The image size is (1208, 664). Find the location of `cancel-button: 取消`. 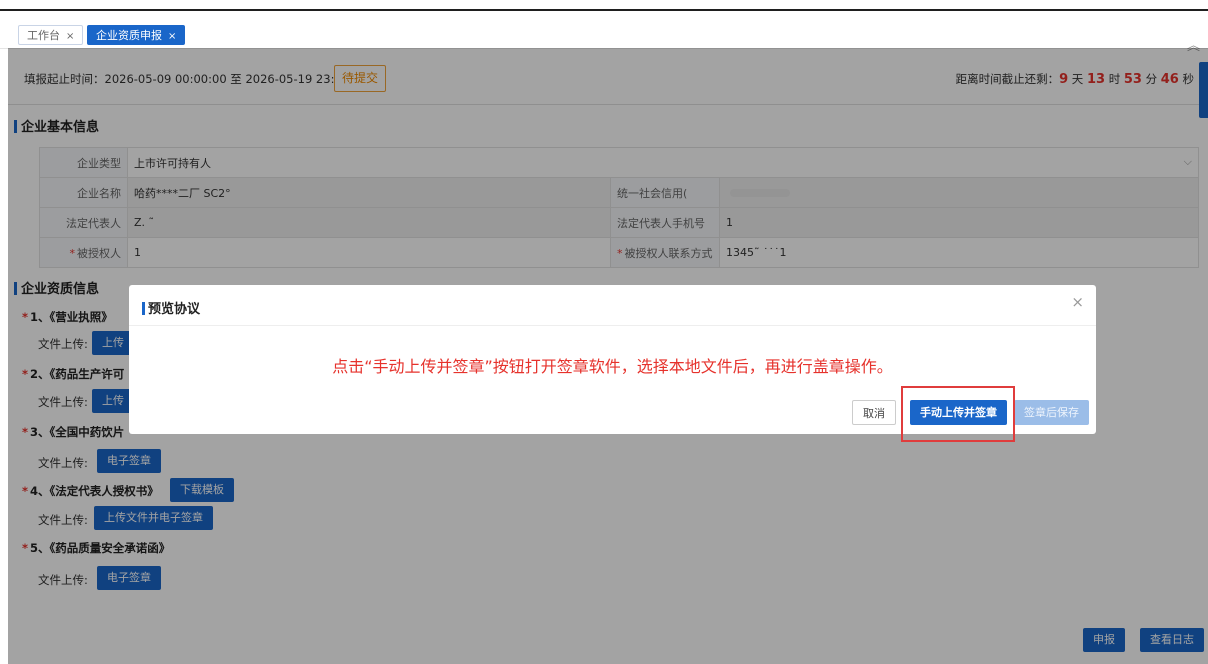

cancel-button: 取消 is located at coordinates (874, 412).